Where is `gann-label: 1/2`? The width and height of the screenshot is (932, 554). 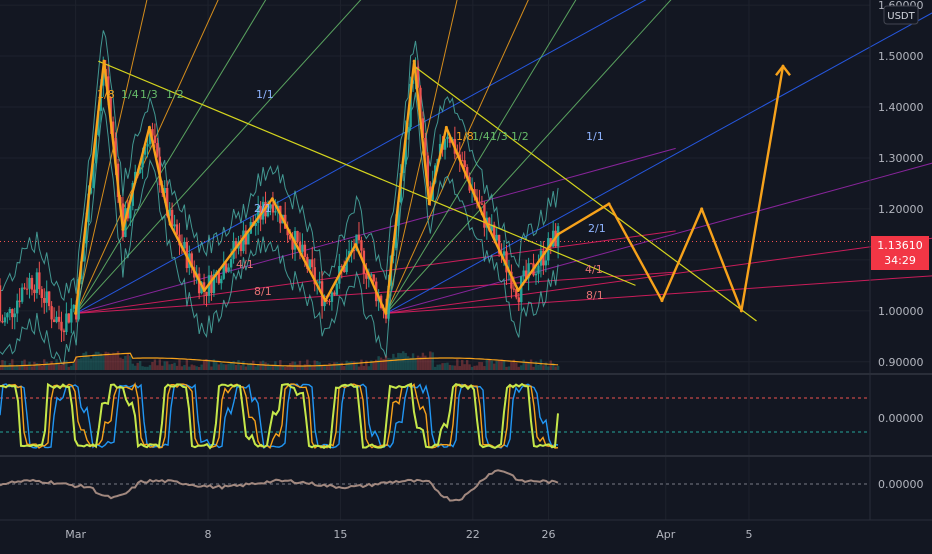 gann-label: 1/2 is located at coordinates (175, 94).